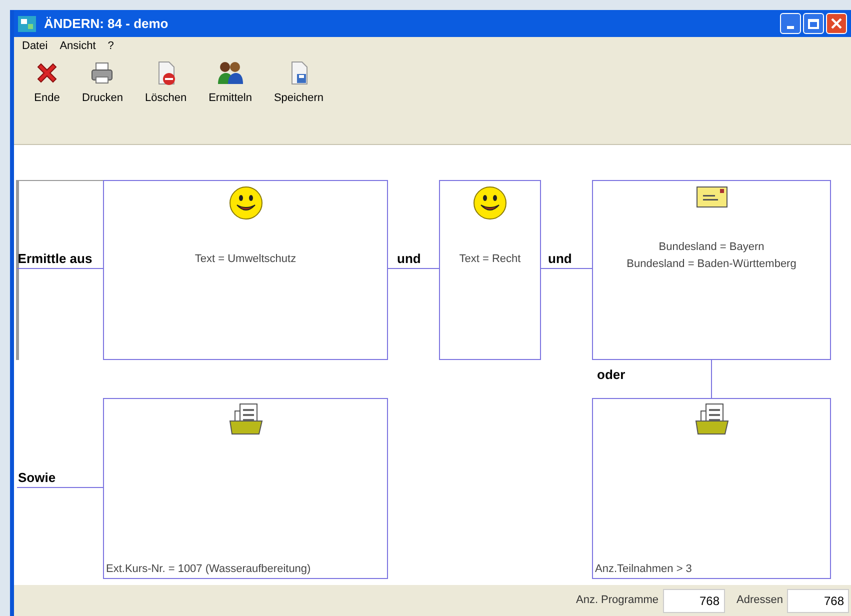 This screenshot has width=851, height=616. What do you see at coordinates (245, 270) in the screenshot?
I see `criteria-node: Text = Umweltschutz` at bounding box center [245, 270].